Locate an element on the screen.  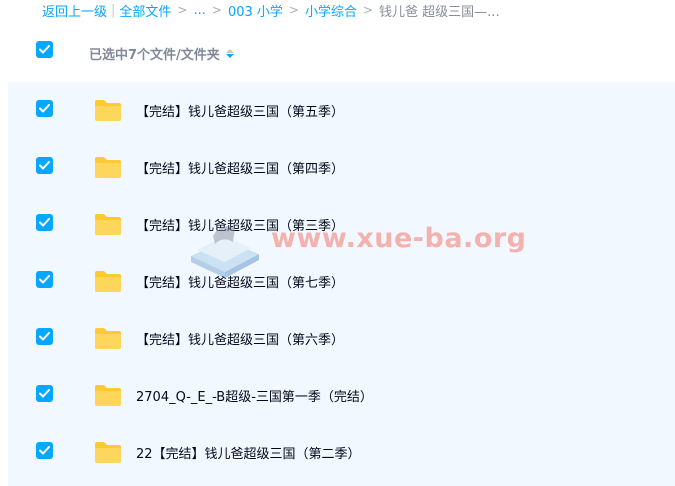
list-item: 2704_Q-_E_-B超级-三国第一季（完结） is located at coordinates (341, 395).